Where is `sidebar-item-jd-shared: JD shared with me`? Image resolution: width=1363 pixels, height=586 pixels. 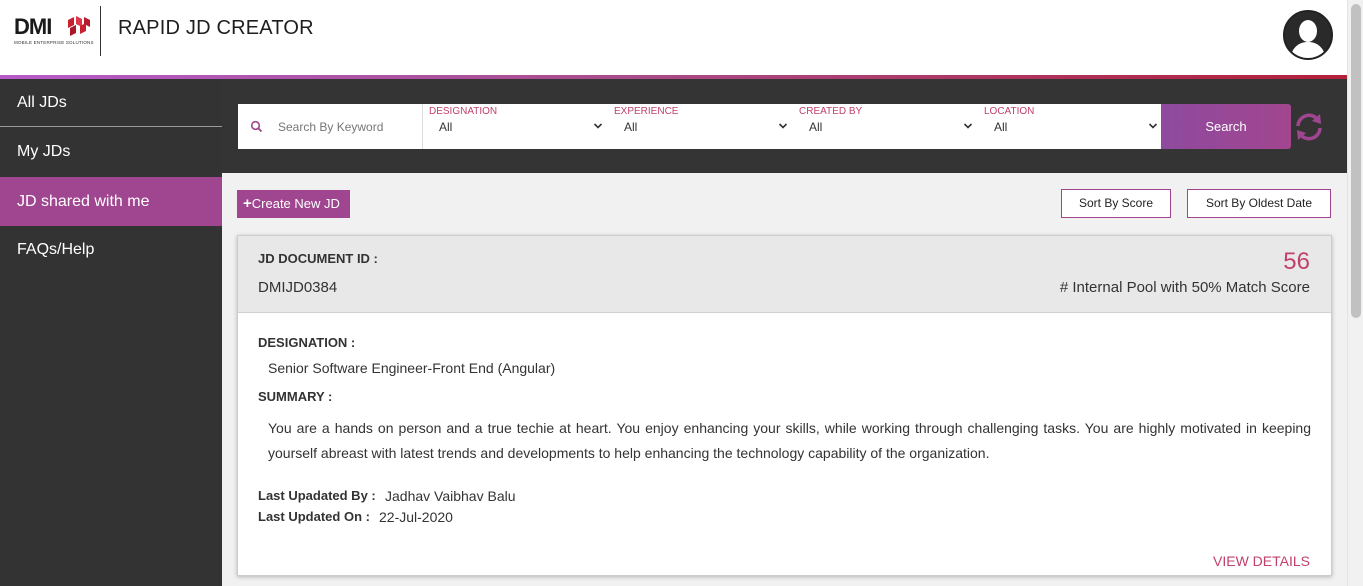 sidebar-item-jd-shared: JD shared with me is located at coordinates (111, 201).